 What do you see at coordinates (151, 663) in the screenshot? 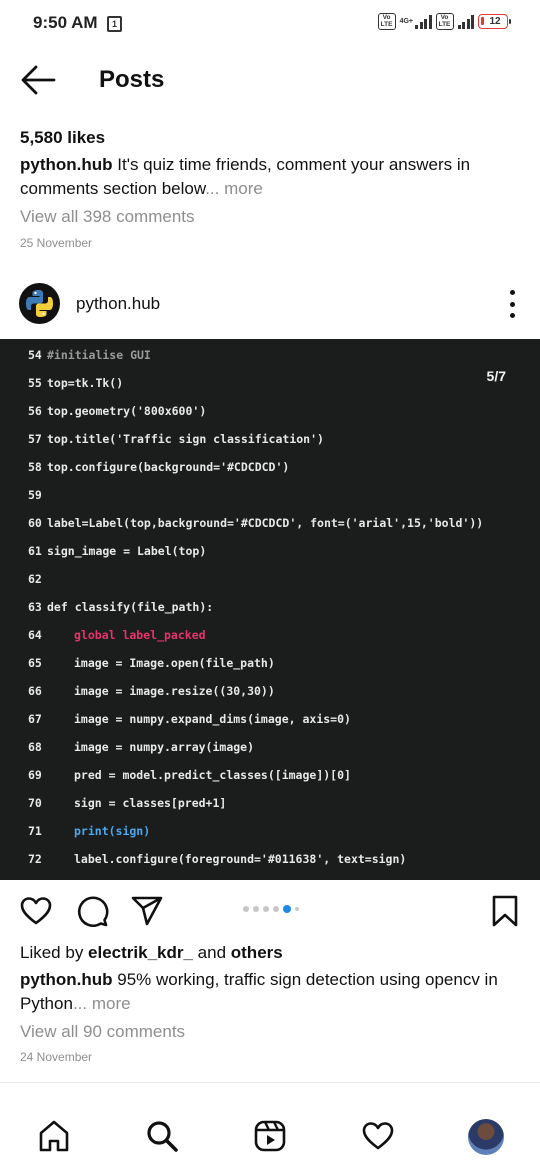
I see `code-line: 65 image = Image.open(file_path)` at bounding box center [151, 663].